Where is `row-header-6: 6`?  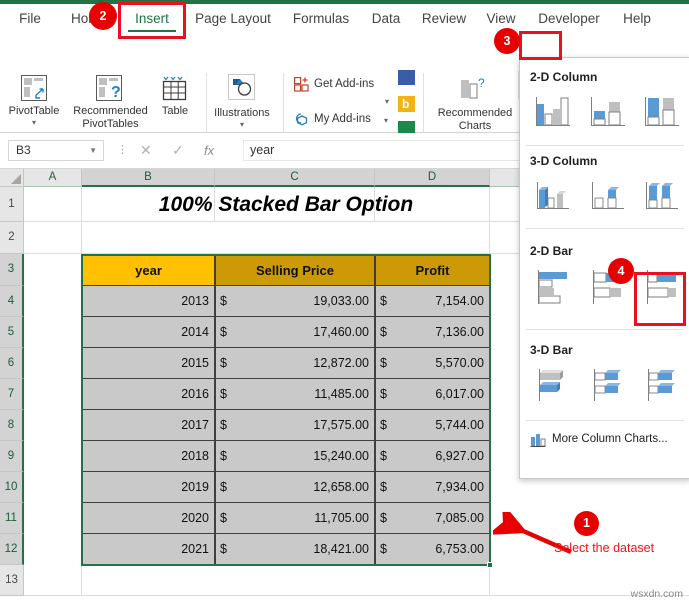
row-header-6: 6 is located at coordinates (12, 363).